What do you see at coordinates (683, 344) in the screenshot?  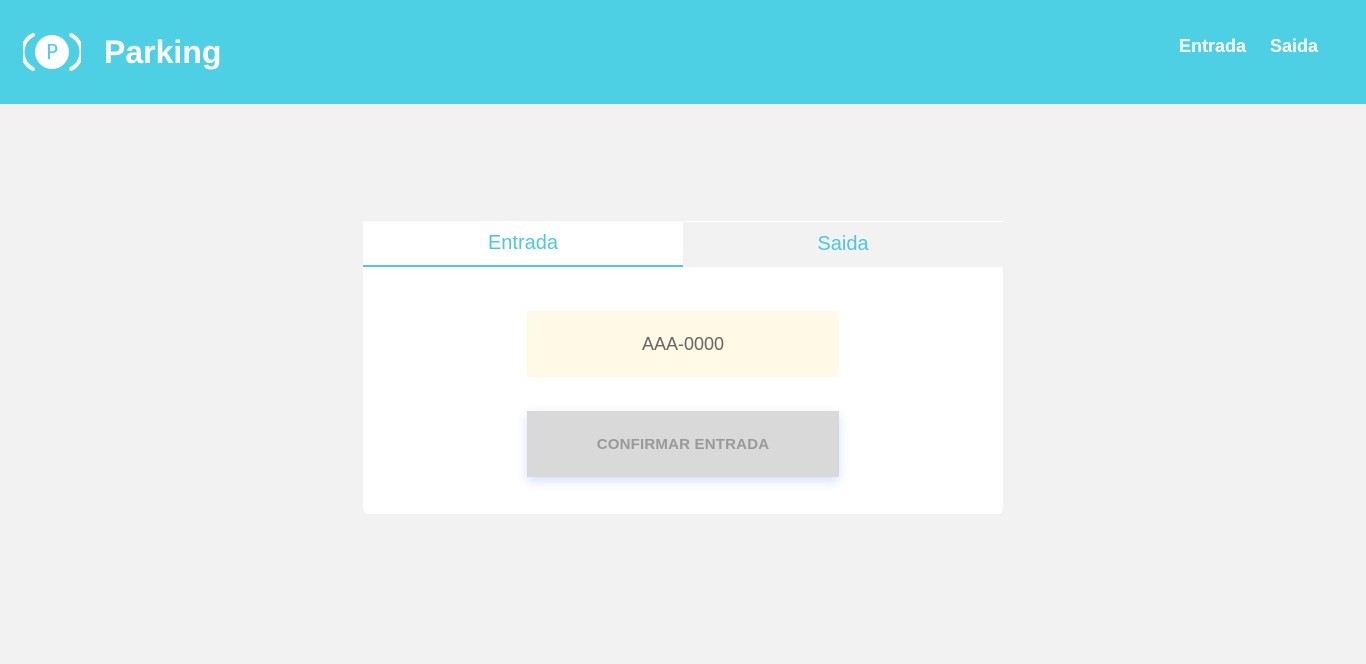 I see `plate-input` at bounding box center [683, 344].